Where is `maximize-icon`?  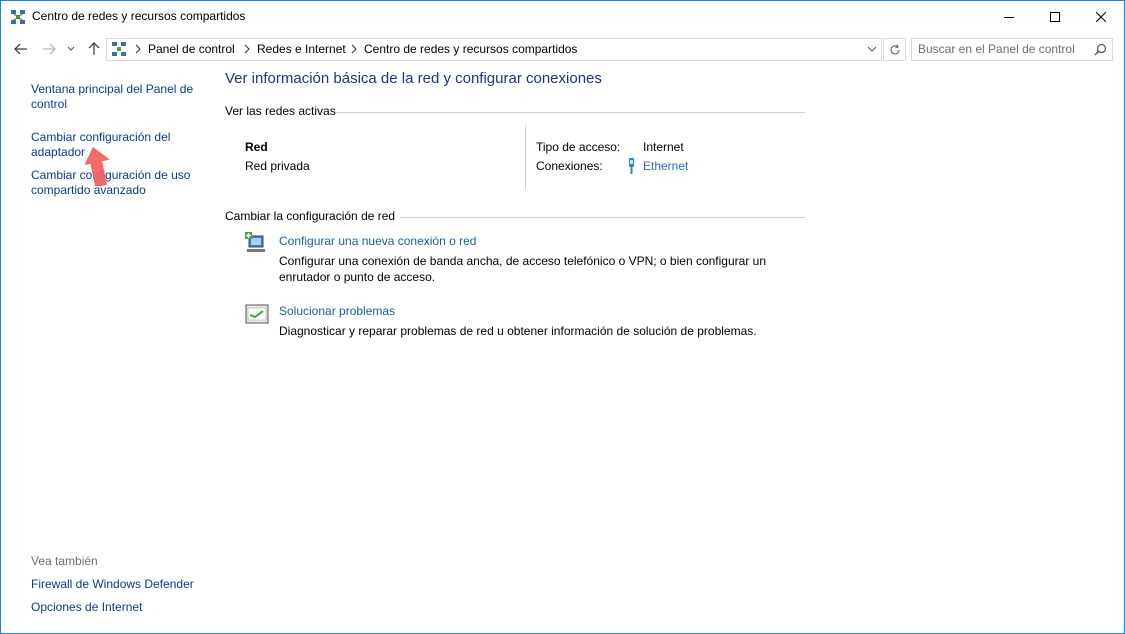 maximize-icon is located at coordinates (1055, 16).